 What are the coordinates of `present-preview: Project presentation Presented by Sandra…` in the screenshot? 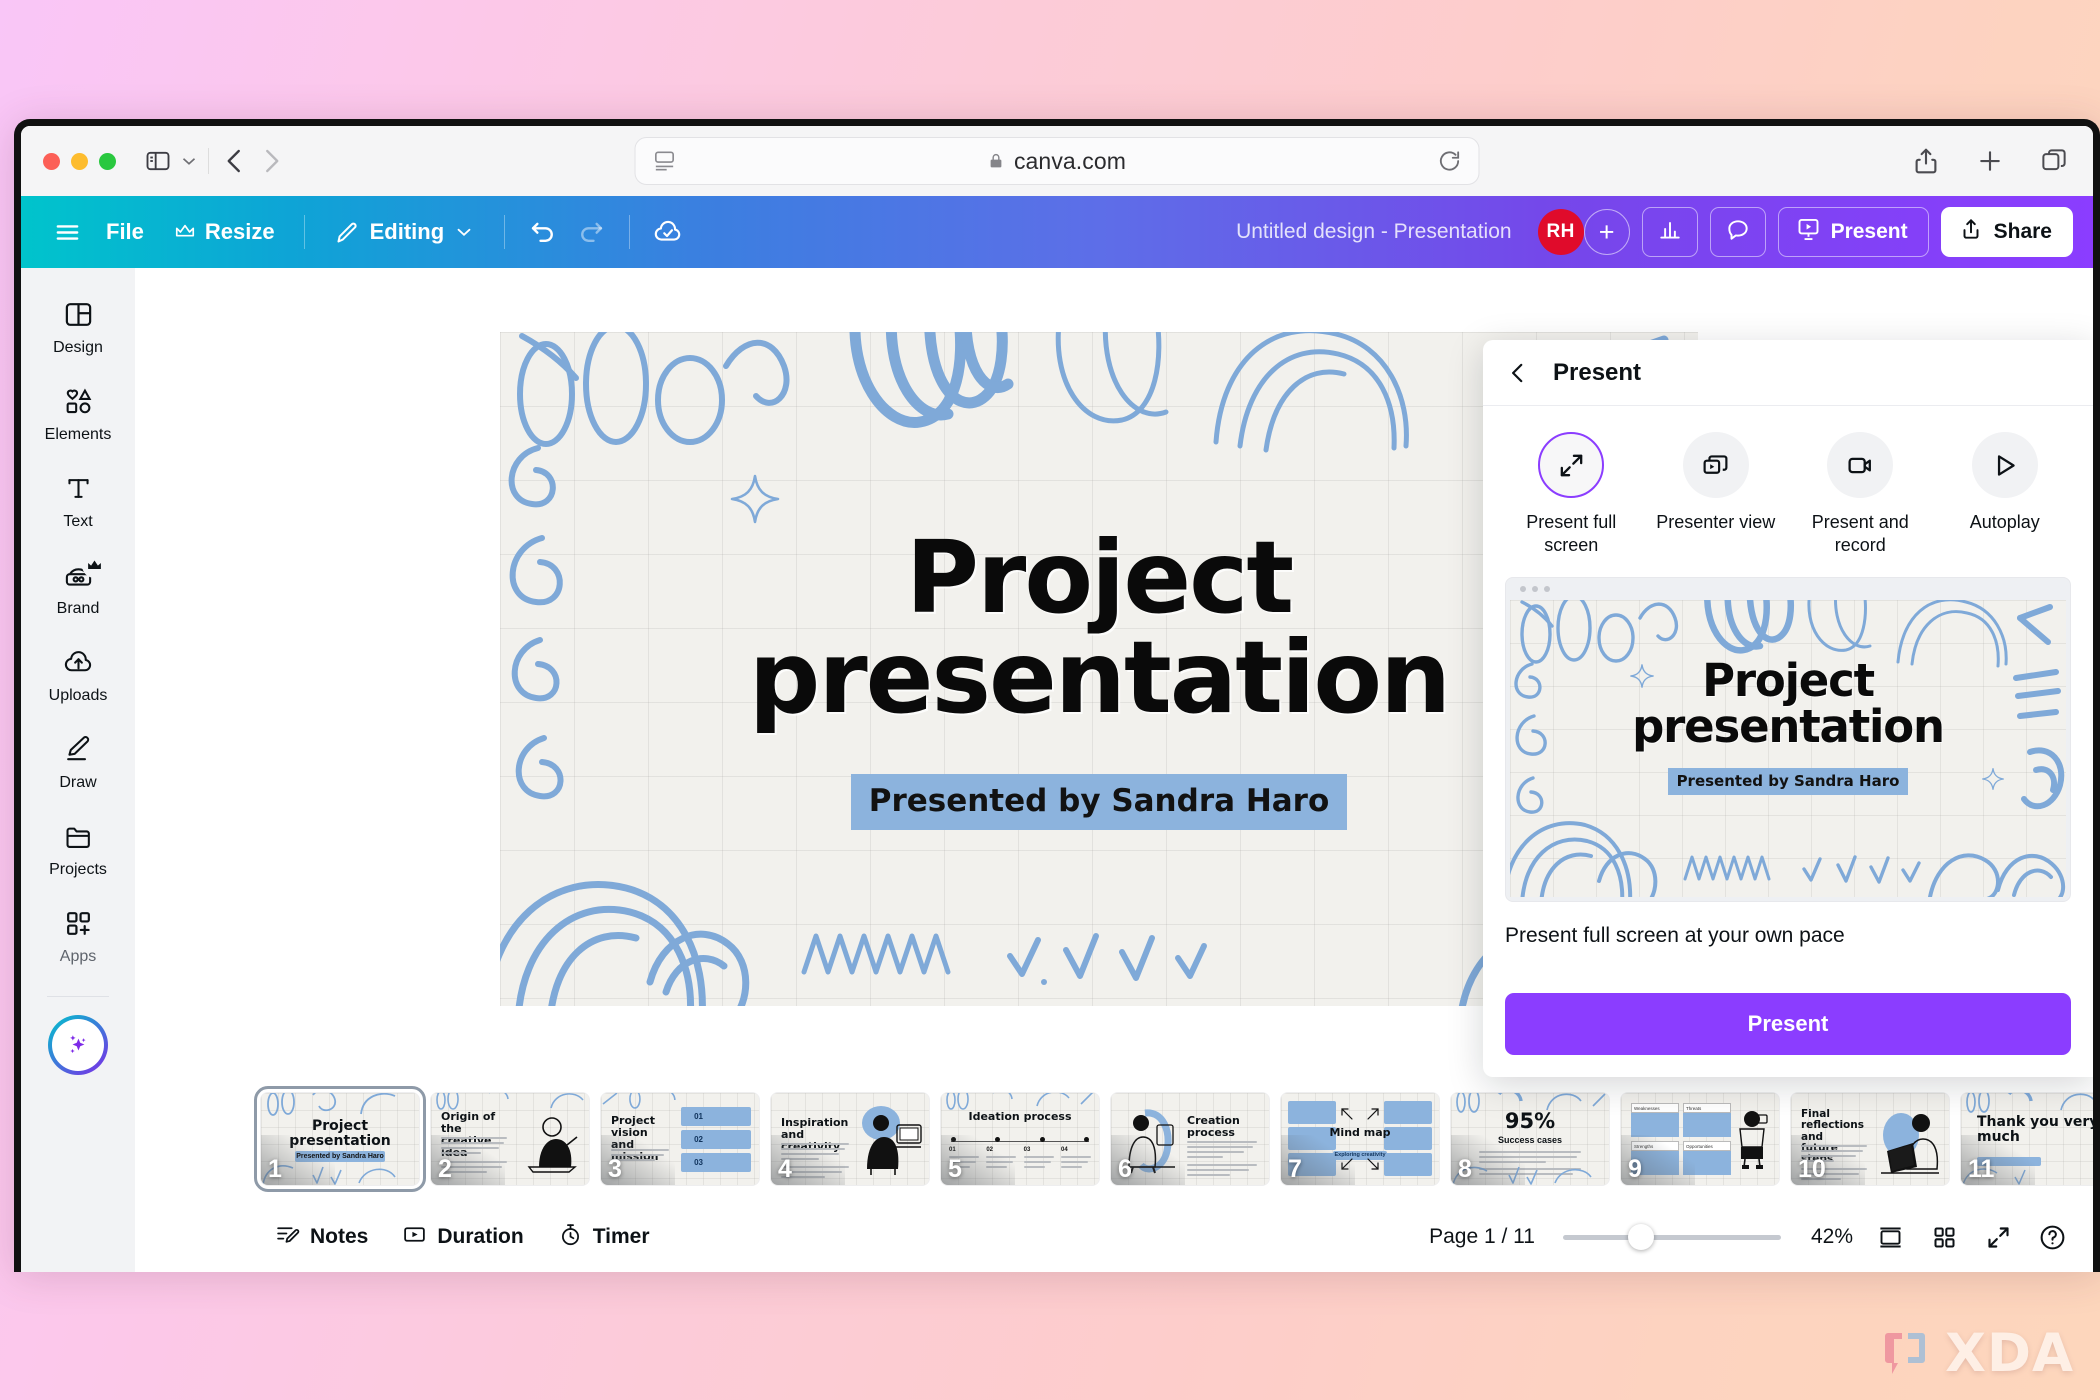 It's located at (1788, 740).